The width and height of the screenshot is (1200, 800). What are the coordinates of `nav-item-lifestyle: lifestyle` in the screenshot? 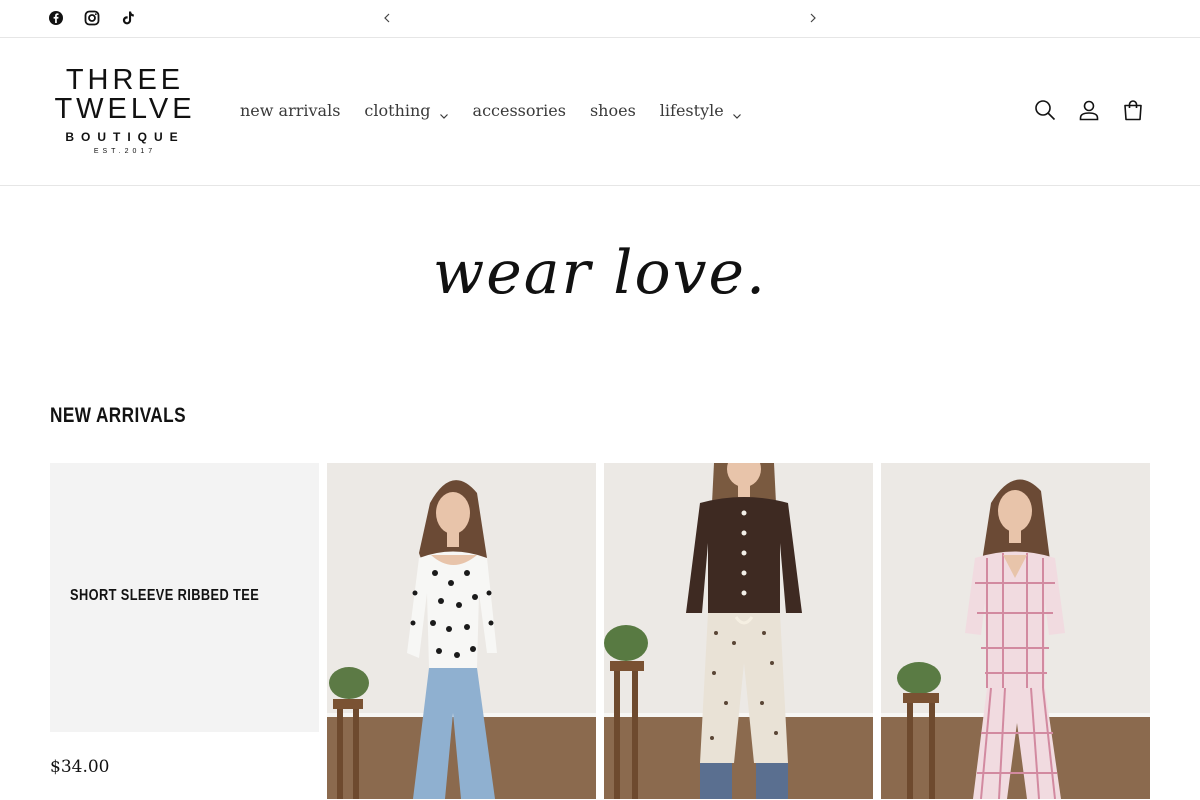 It's located at (701, 110).